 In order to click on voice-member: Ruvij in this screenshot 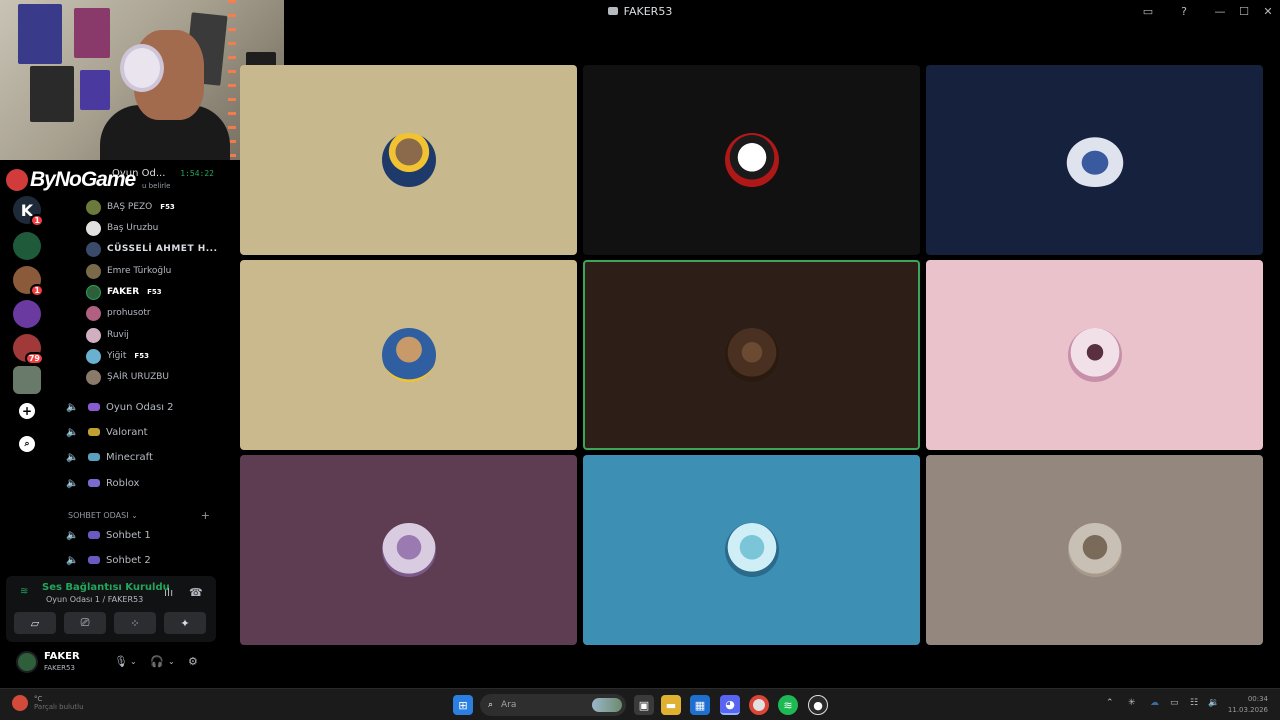, I will do `click(107, 335)`.